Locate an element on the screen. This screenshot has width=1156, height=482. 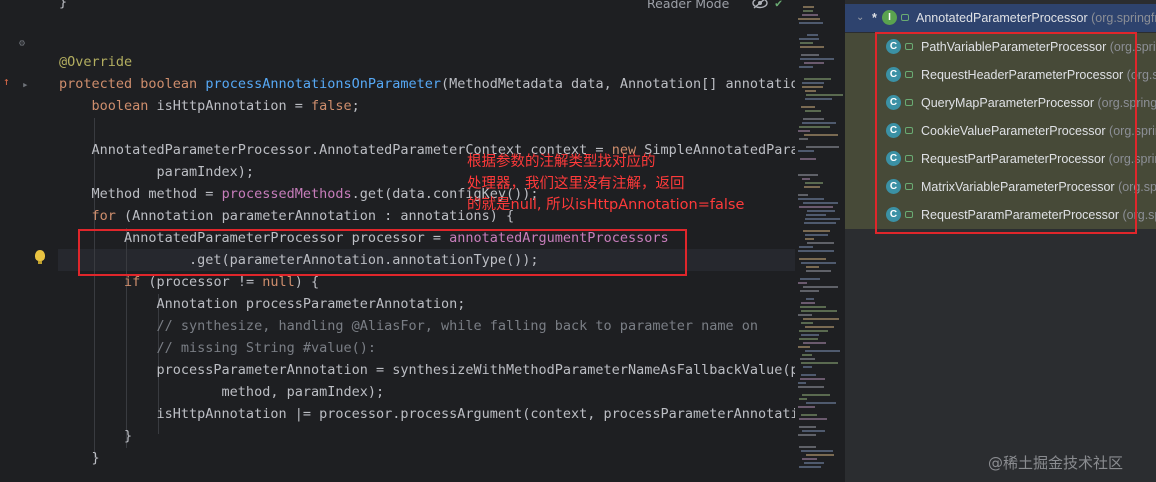
lock-icon is located at coordinates (905, 17).